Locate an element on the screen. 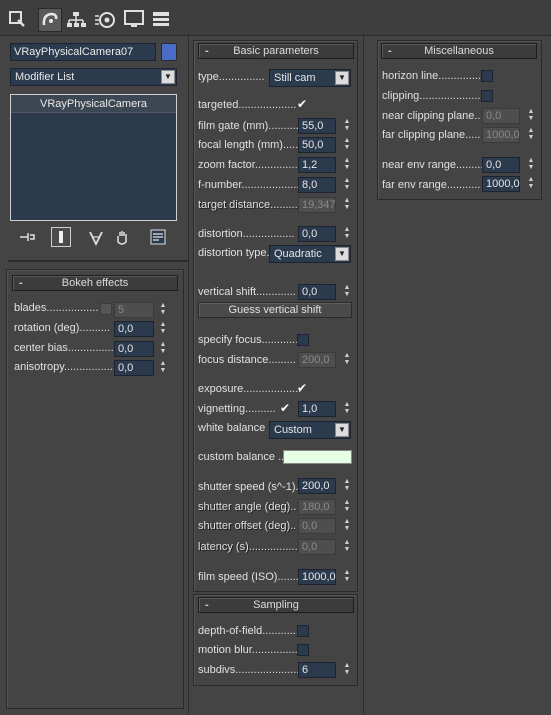 The width and height of the screenshot is (551, 715). film-speed-spinner-arrows: ▲ ▼ is located at coordinates (347, 577).